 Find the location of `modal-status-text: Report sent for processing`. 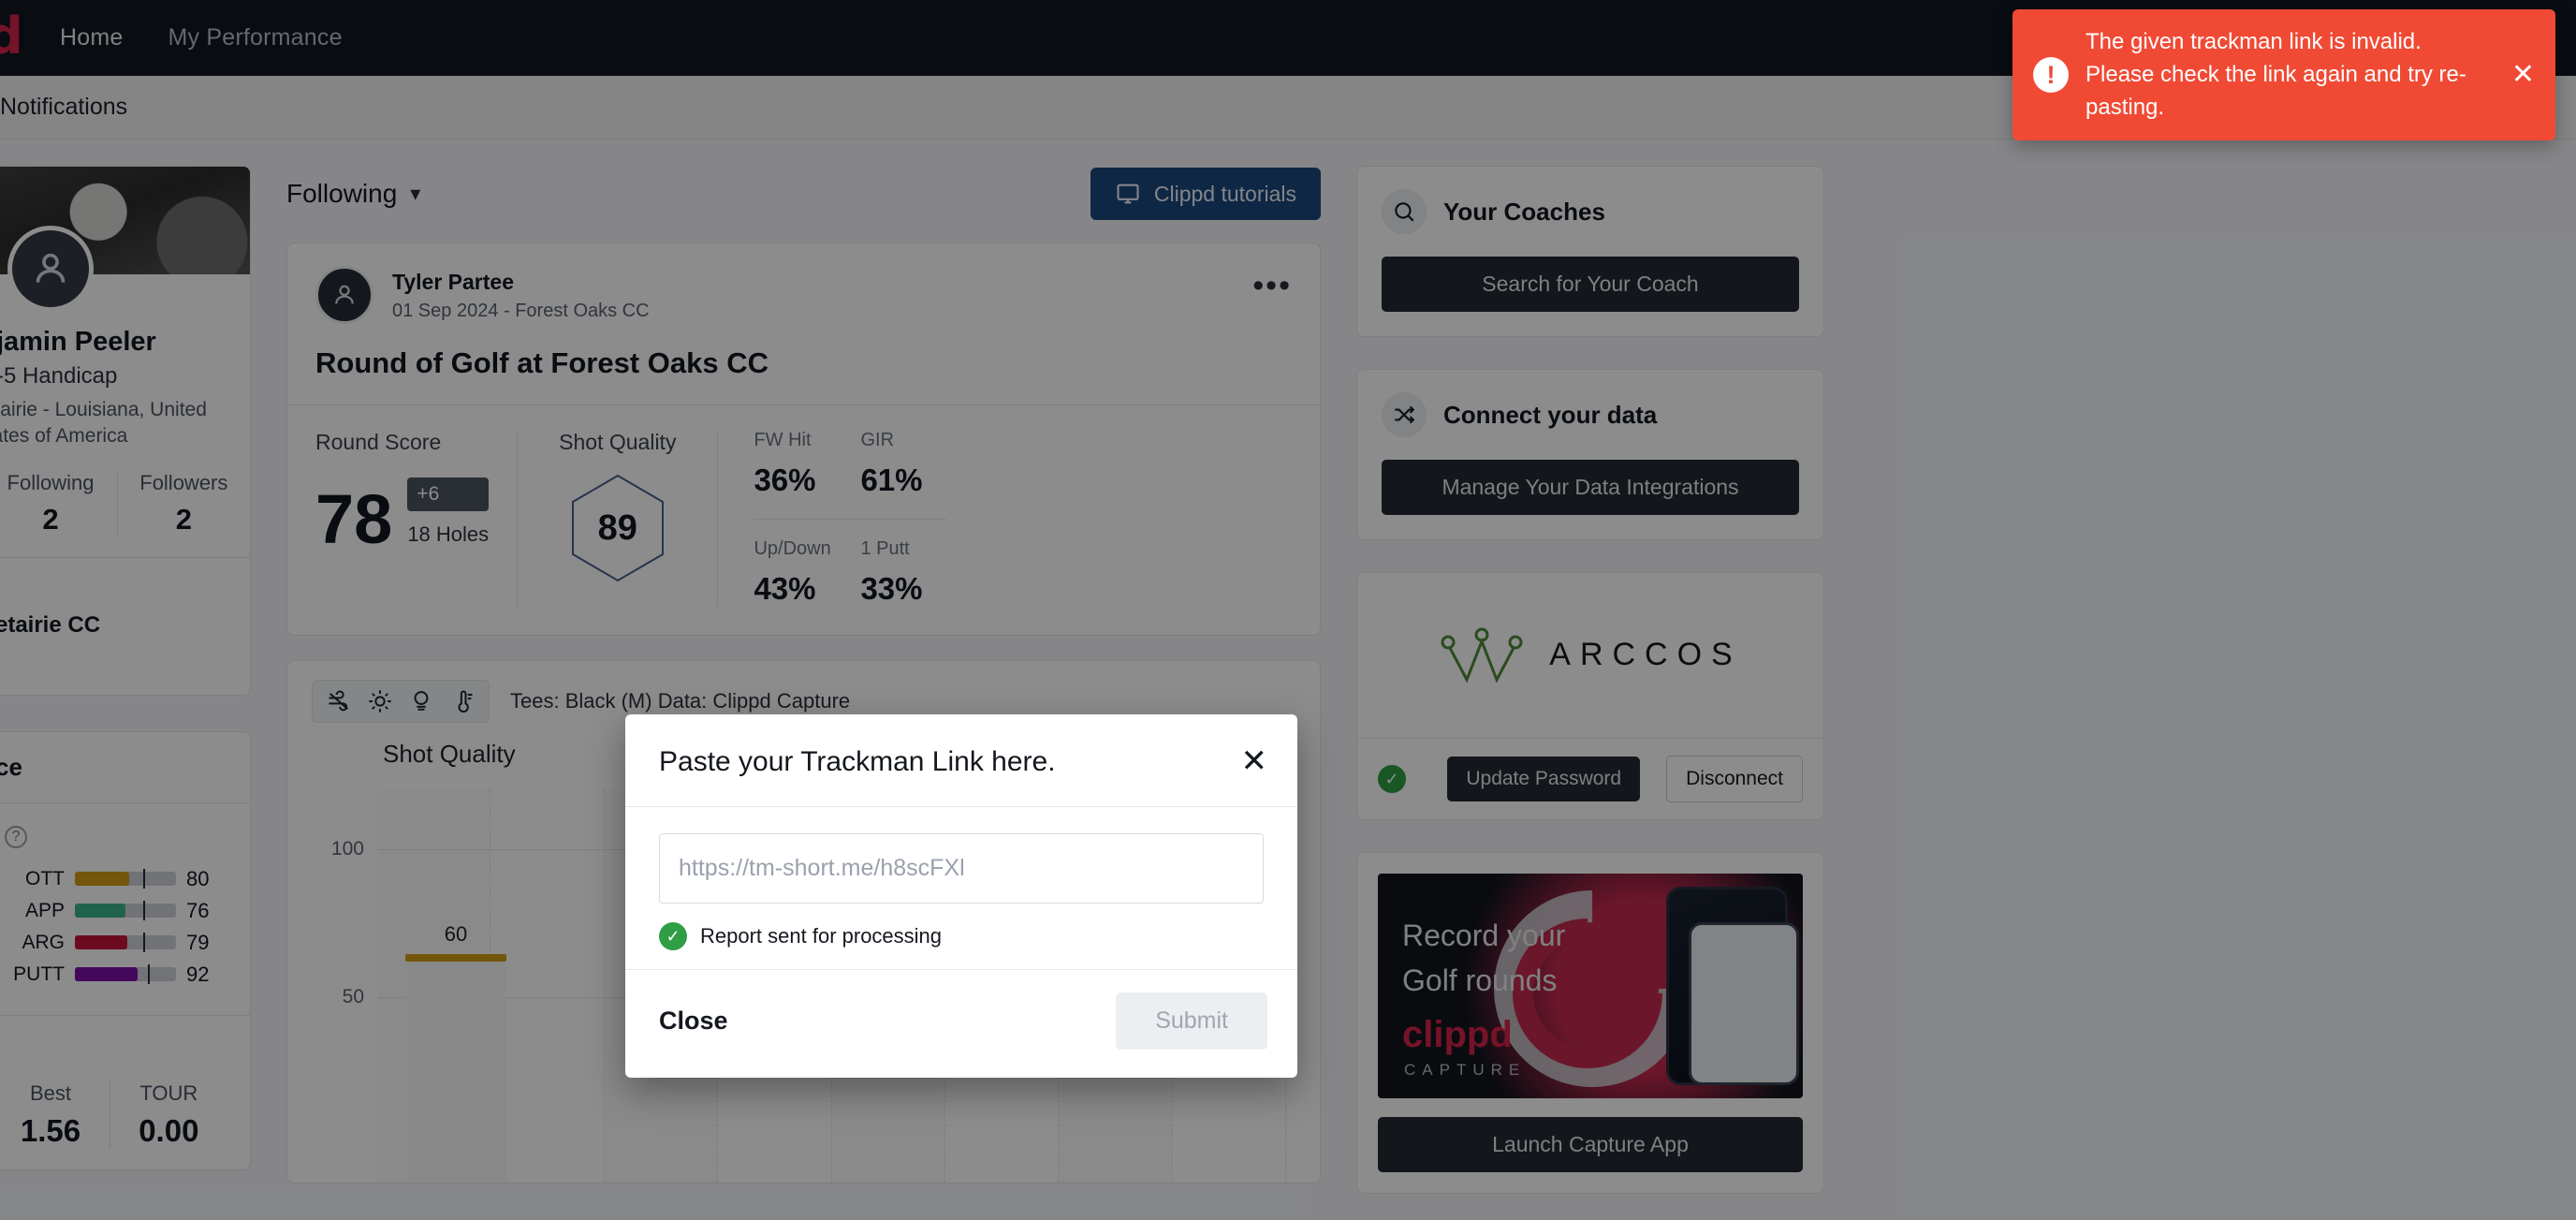

modal-status-text: Report sent for processing is located at coordinates (822, 936).